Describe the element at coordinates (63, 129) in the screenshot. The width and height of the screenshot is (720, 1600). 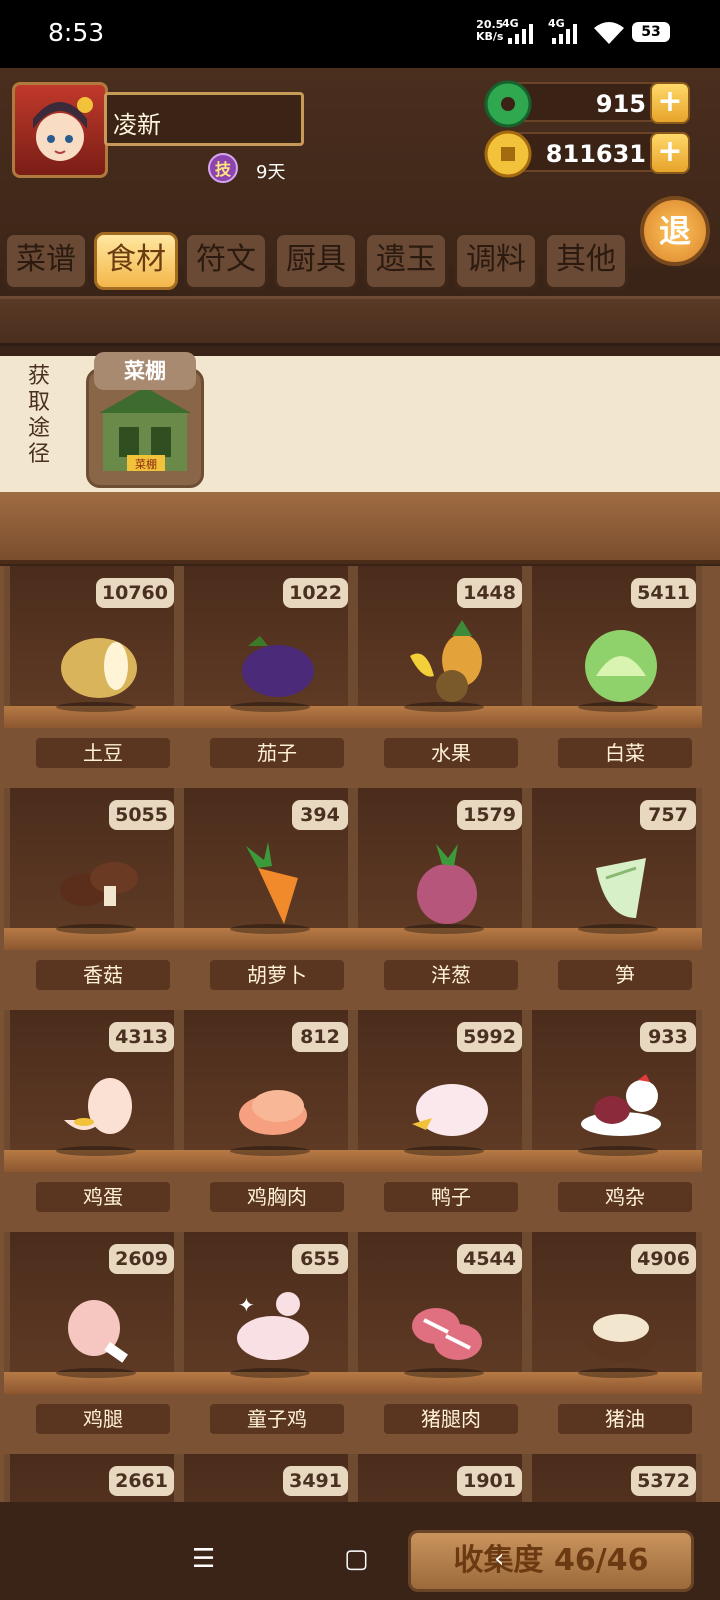
I see `avatar-portrait-icon` at that location.